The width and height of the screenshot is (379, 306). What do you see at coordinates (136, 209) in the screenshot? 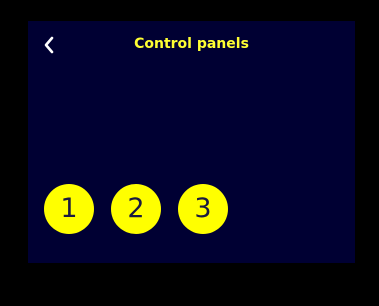
I see `panel-2-button: 2` at bounding box center [136, 209].